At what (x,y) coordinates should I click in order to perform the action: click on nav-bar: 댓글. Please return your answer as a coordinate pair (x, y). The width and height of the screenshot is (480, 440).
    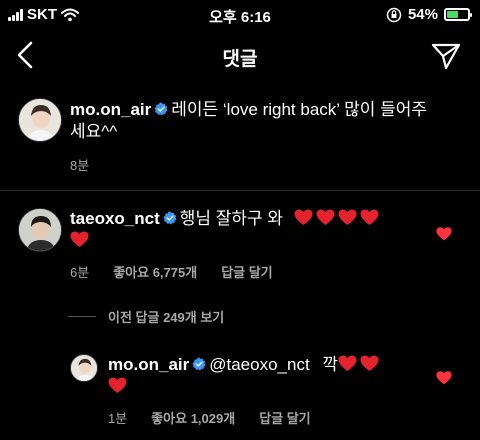
    Looking at the image, I should click on (240, 55).